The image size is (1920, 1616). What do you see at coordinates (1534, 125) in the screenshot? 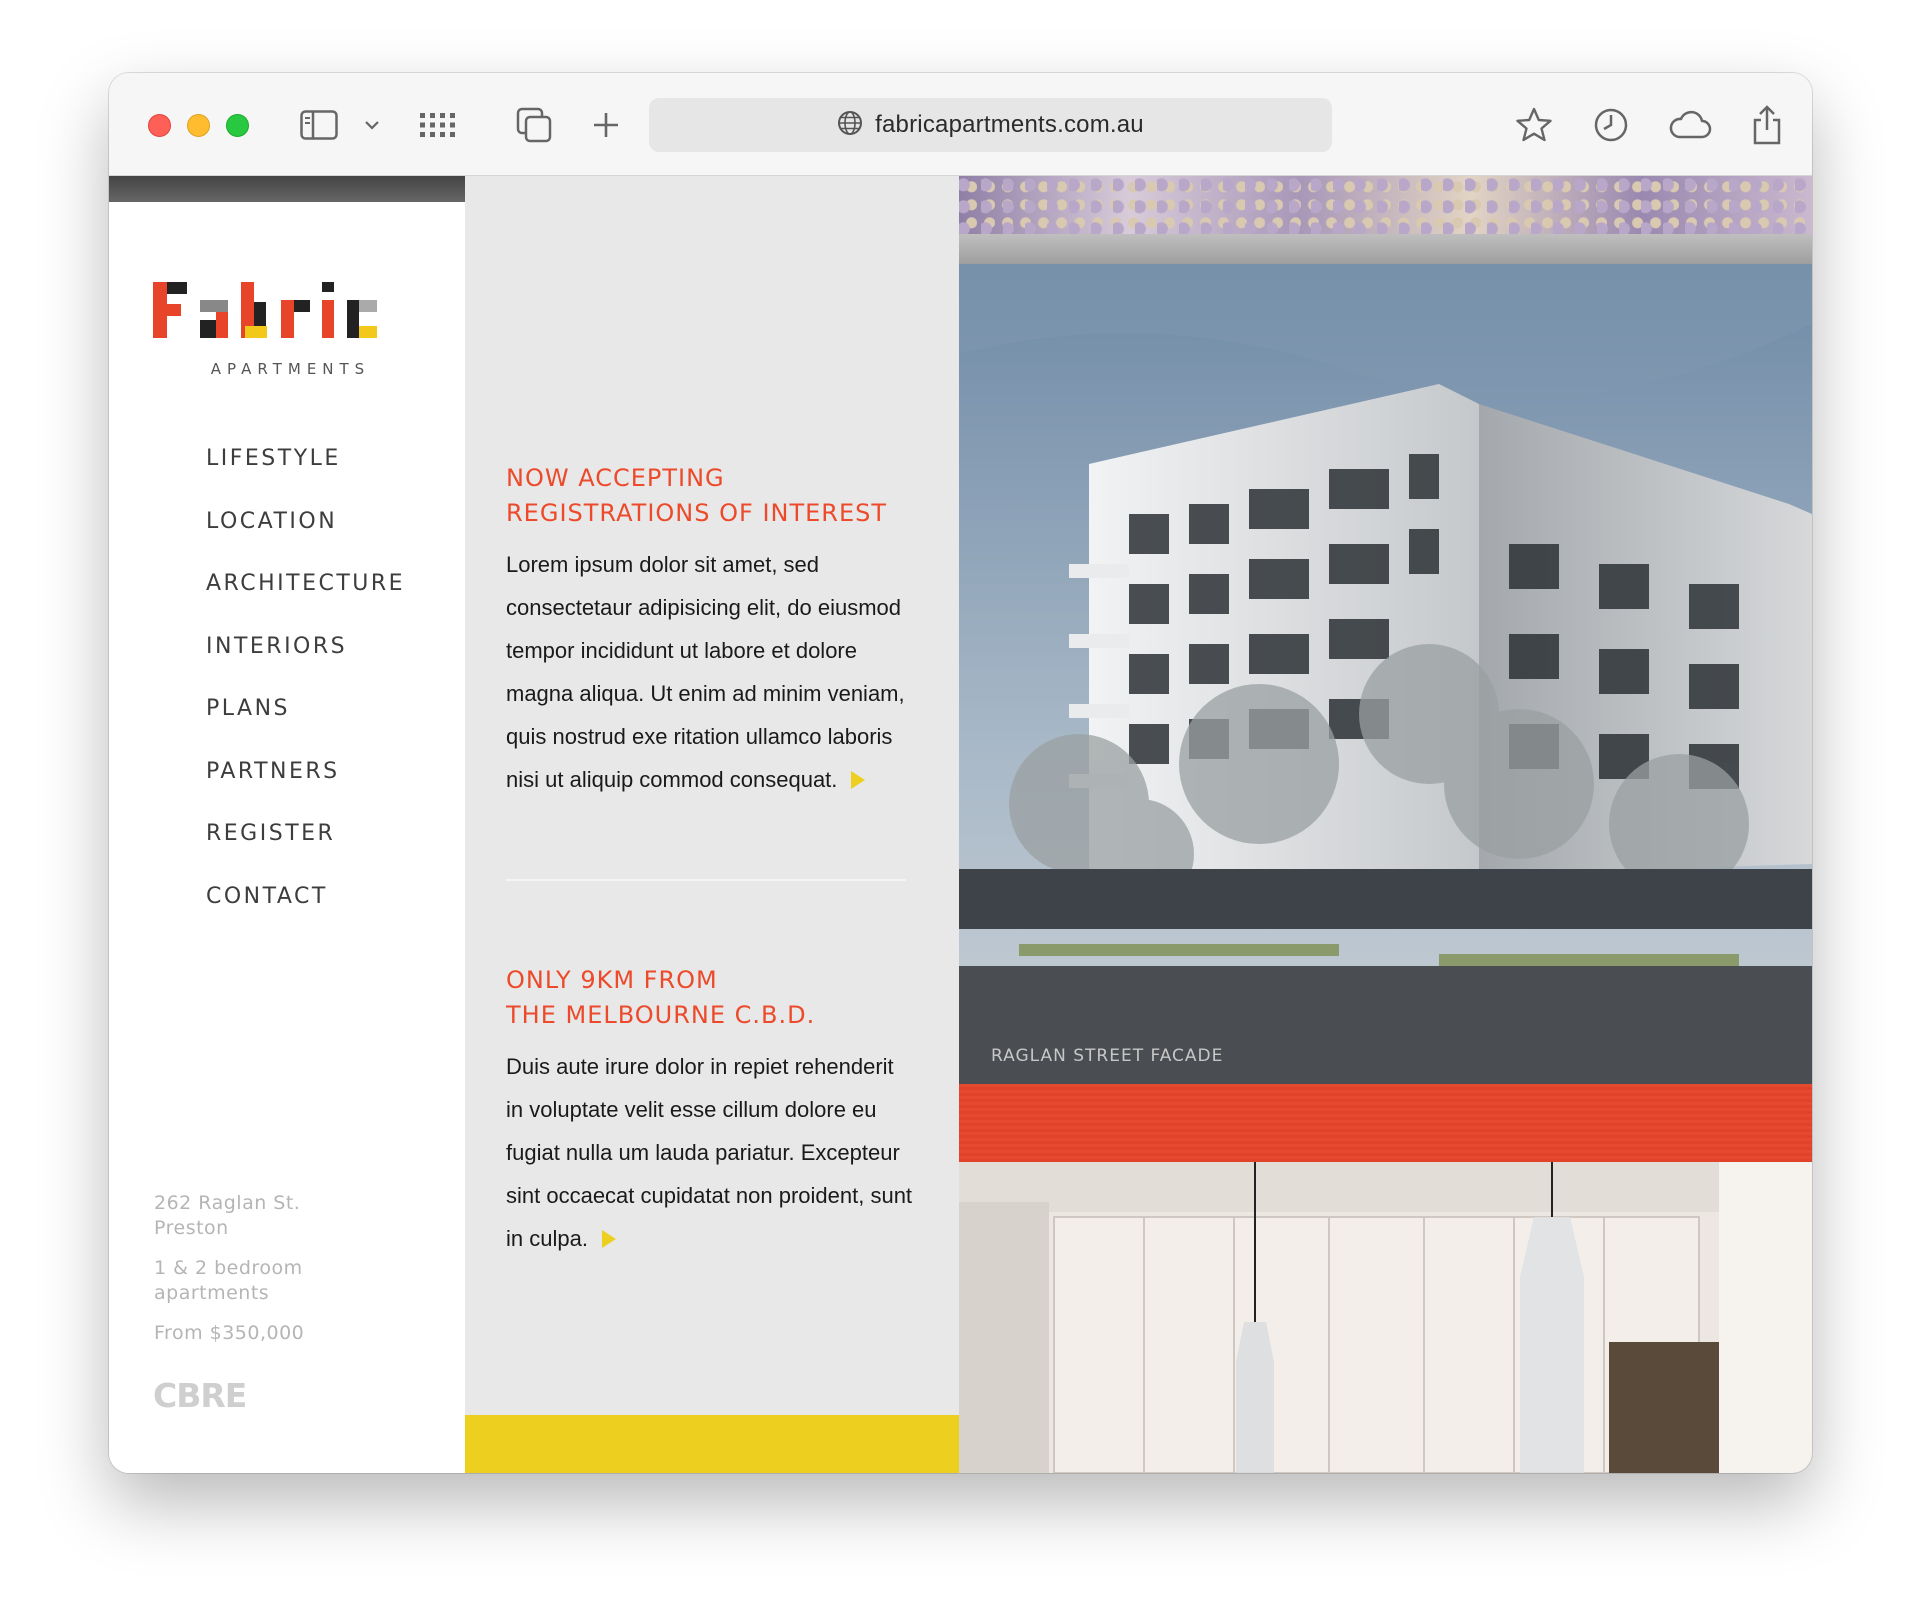
I see `star-icon` at bounding box center [1534, 125].